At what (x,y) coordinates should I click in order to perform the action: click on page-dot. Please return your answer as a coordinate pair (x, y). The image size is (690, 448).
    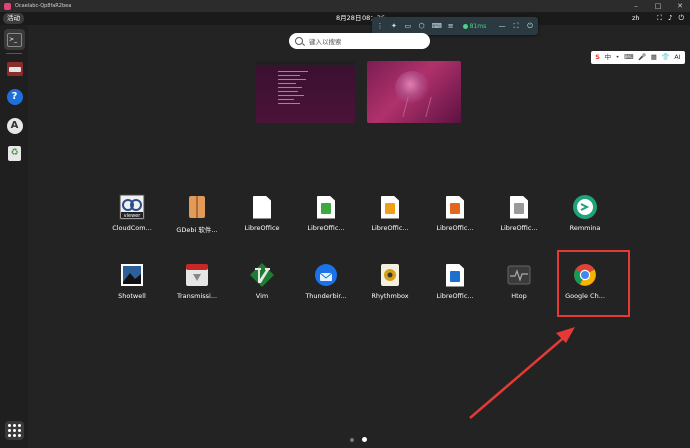
    Looking at the image, I should click on (352, 439).